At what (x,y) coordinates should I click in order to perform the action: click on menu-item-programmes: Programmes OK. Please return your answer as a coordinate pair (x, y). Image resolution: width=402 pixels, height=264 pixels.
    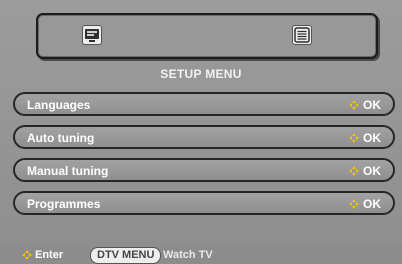
    Looking at the image, I should click on (204, 203).